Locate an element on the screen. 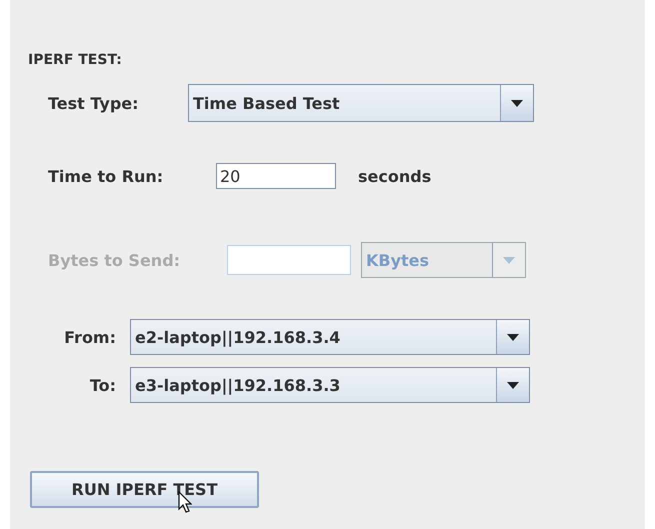 This screenshot has width=655, height=529. field-label: From: is located at coordinates (90, 337).